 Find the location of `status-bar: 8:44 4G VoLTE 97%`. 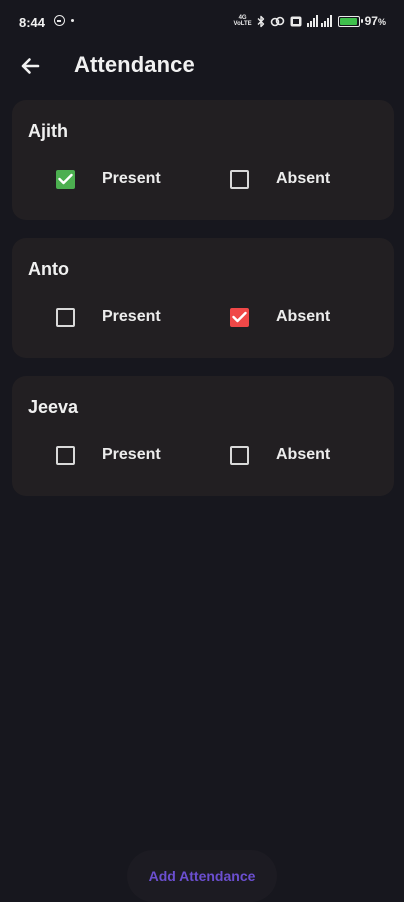

status-bar: 8:44 4G VoLTE 97% is located at coordinates (202, 22).